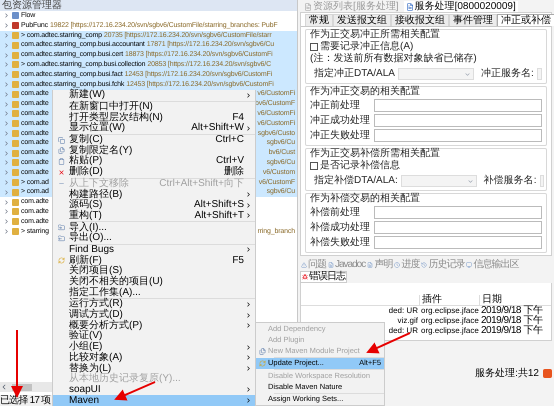 This screenshot has width=554, height=406. What do you see at coordinates (394, 59) in the screenshot?
I see `note-text: (注：发送前所有数据对象缺省已储存)` at bounding box center [394, 59].